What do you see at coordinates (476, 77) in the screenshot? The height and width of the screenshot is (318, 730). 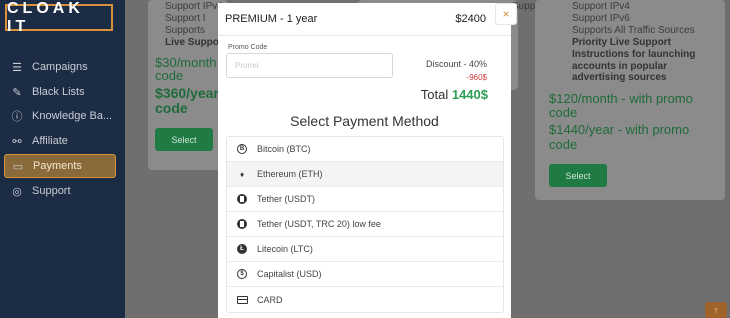 I see `discount-amount: -960$` at bounding box center [476, 77].